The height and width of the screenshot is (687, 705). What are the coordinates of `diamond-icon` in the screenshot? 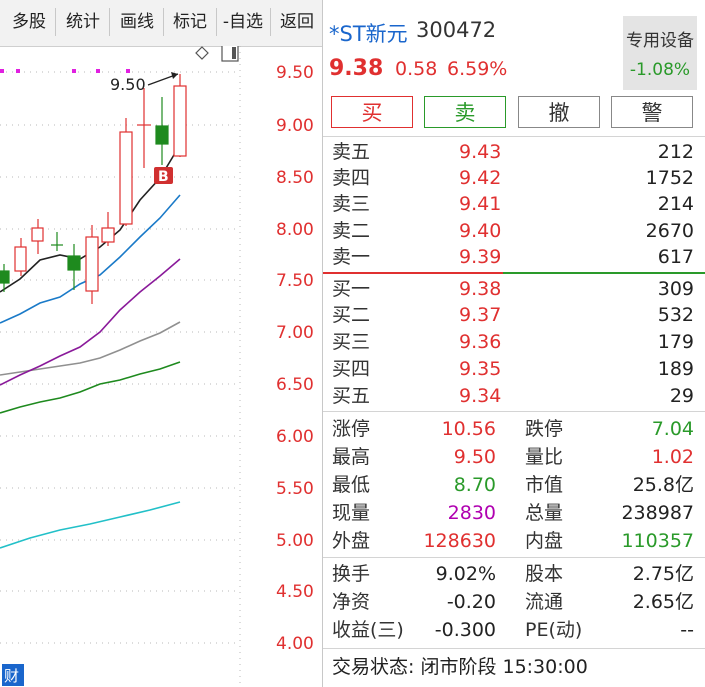 It's located at (202, 53).